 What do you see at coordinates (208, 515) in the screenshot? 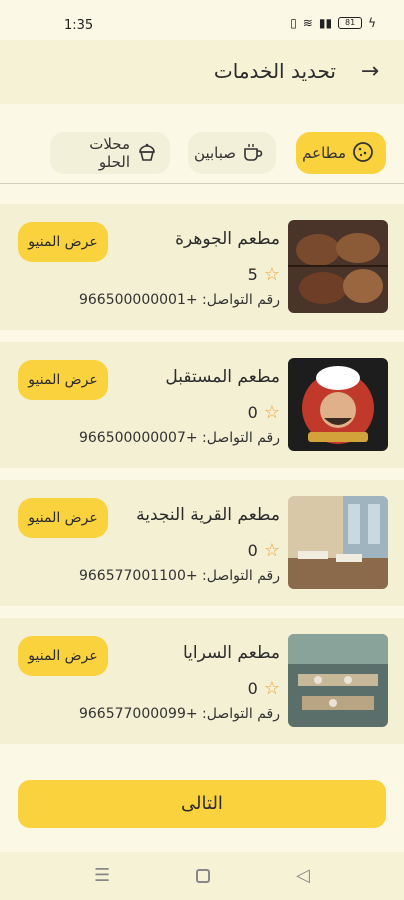
I see `restaurant-name: مطعم القرية النجدية` at bounding box center [208, 515].